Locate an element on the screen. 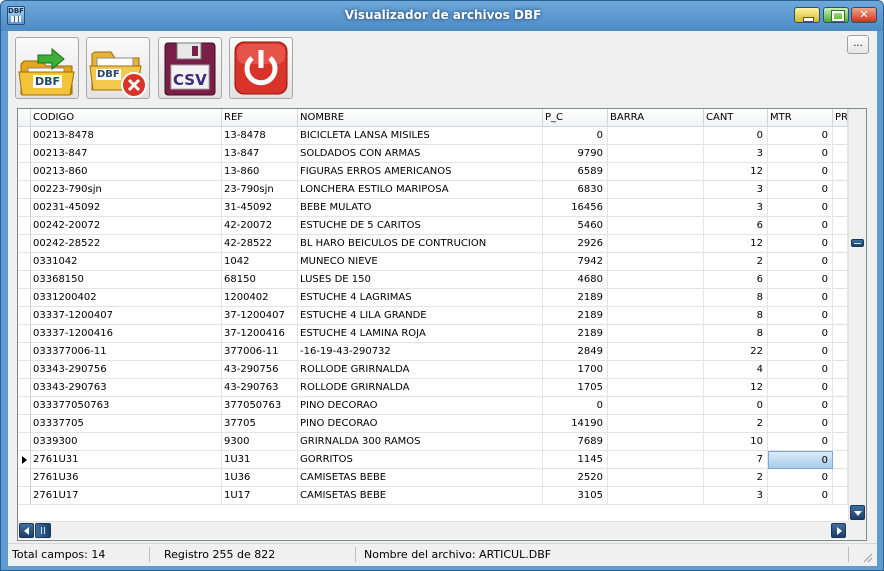 The image size is (884, 571). column-header: P_C is located at coordinates (575, 117).